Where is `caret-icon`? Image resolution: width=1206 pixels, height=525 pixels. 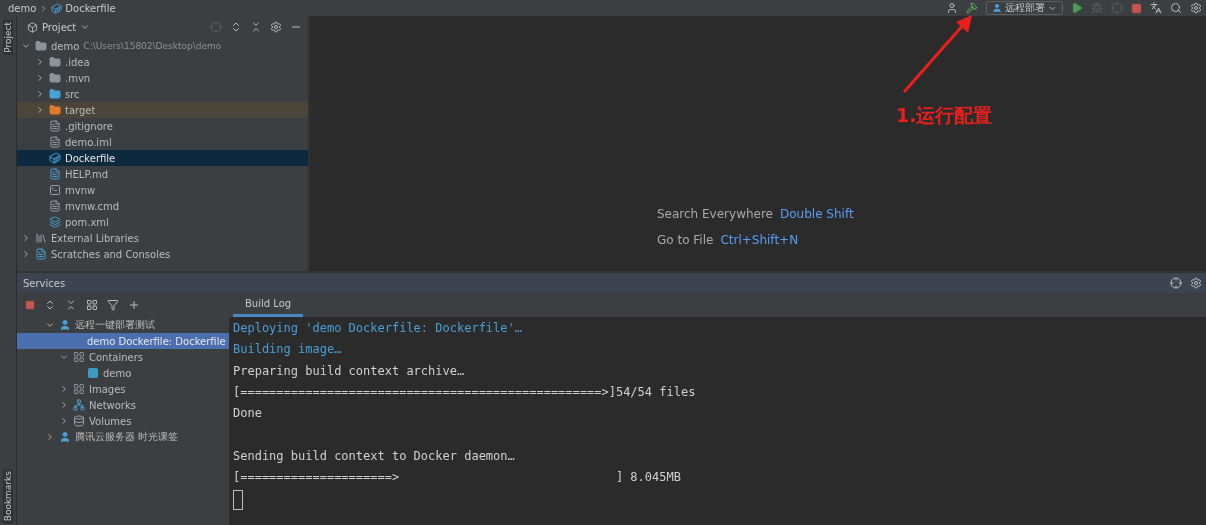 caret-icon is located at coordinates (85, 27).